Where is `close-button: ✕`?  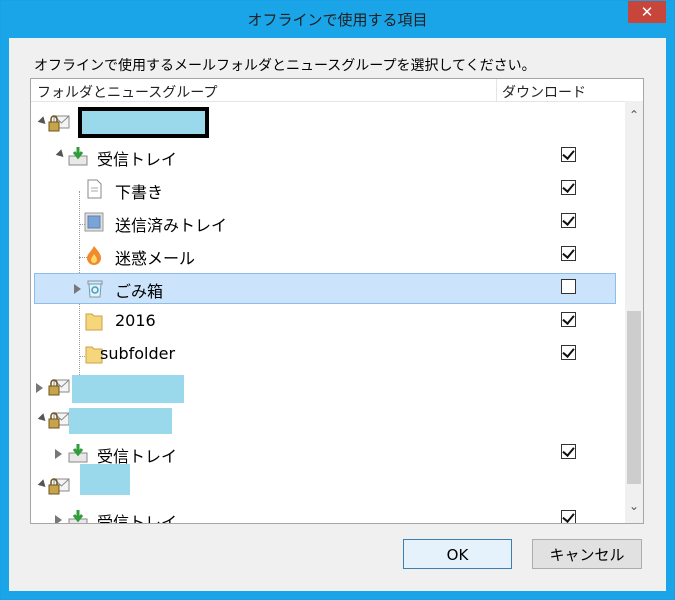 close-button: ✕ is located at coordinates (647, 12).